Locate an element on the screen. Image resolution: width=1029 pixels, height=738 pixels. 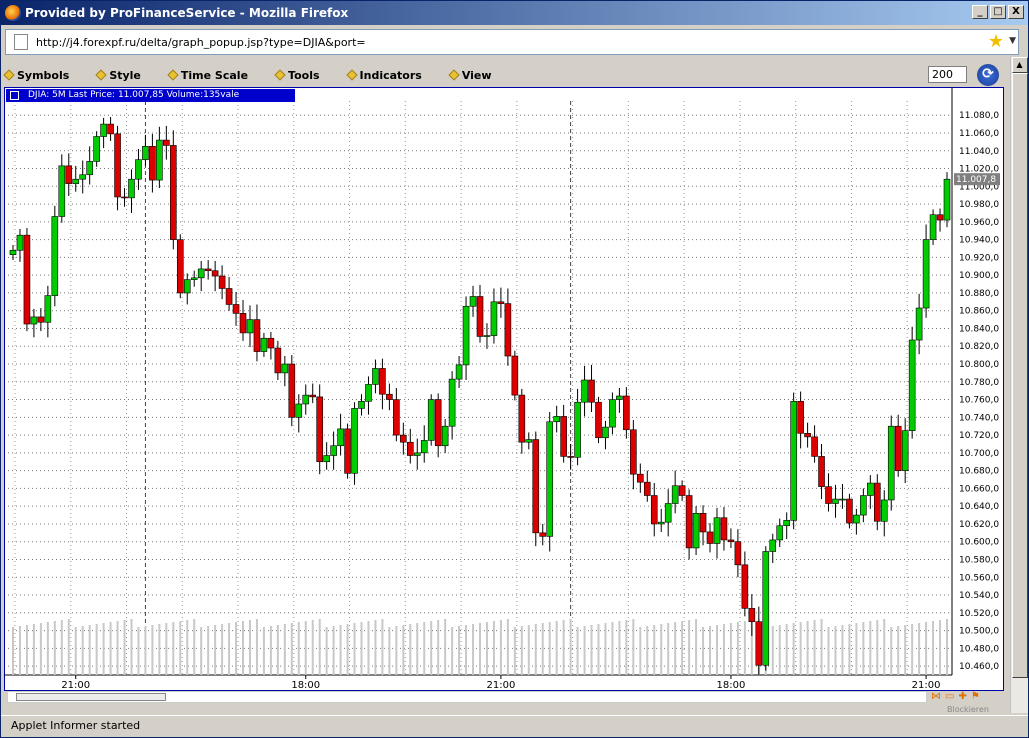
maximize-button: □ is located at coordinates (998, 12).